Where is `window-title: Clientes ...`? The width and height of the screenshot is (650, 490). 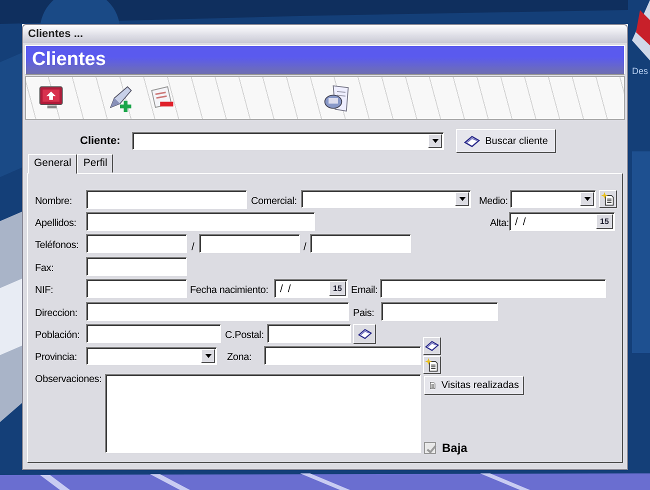
window-title: Clientes ... is located at coordinates (56, 34).